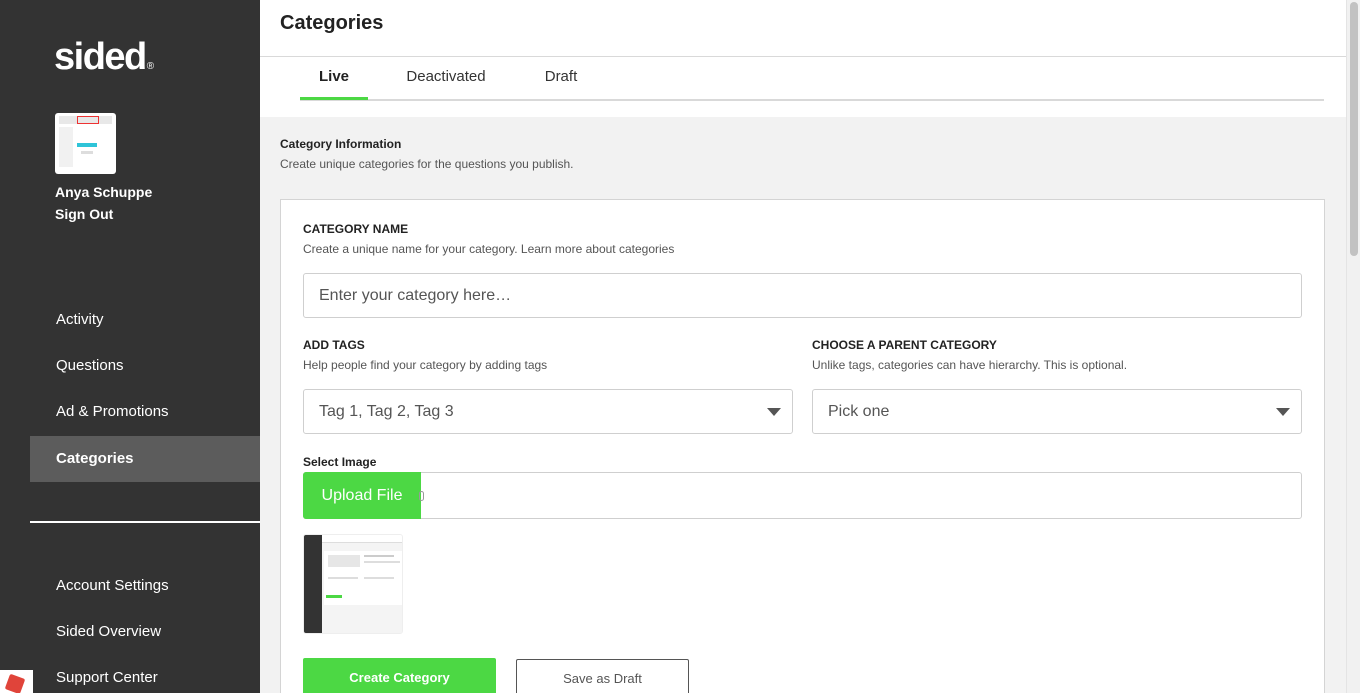 This screenshot has height=693, width=1360. I want to click on image-preview-thumbnail, so click(353, 584).